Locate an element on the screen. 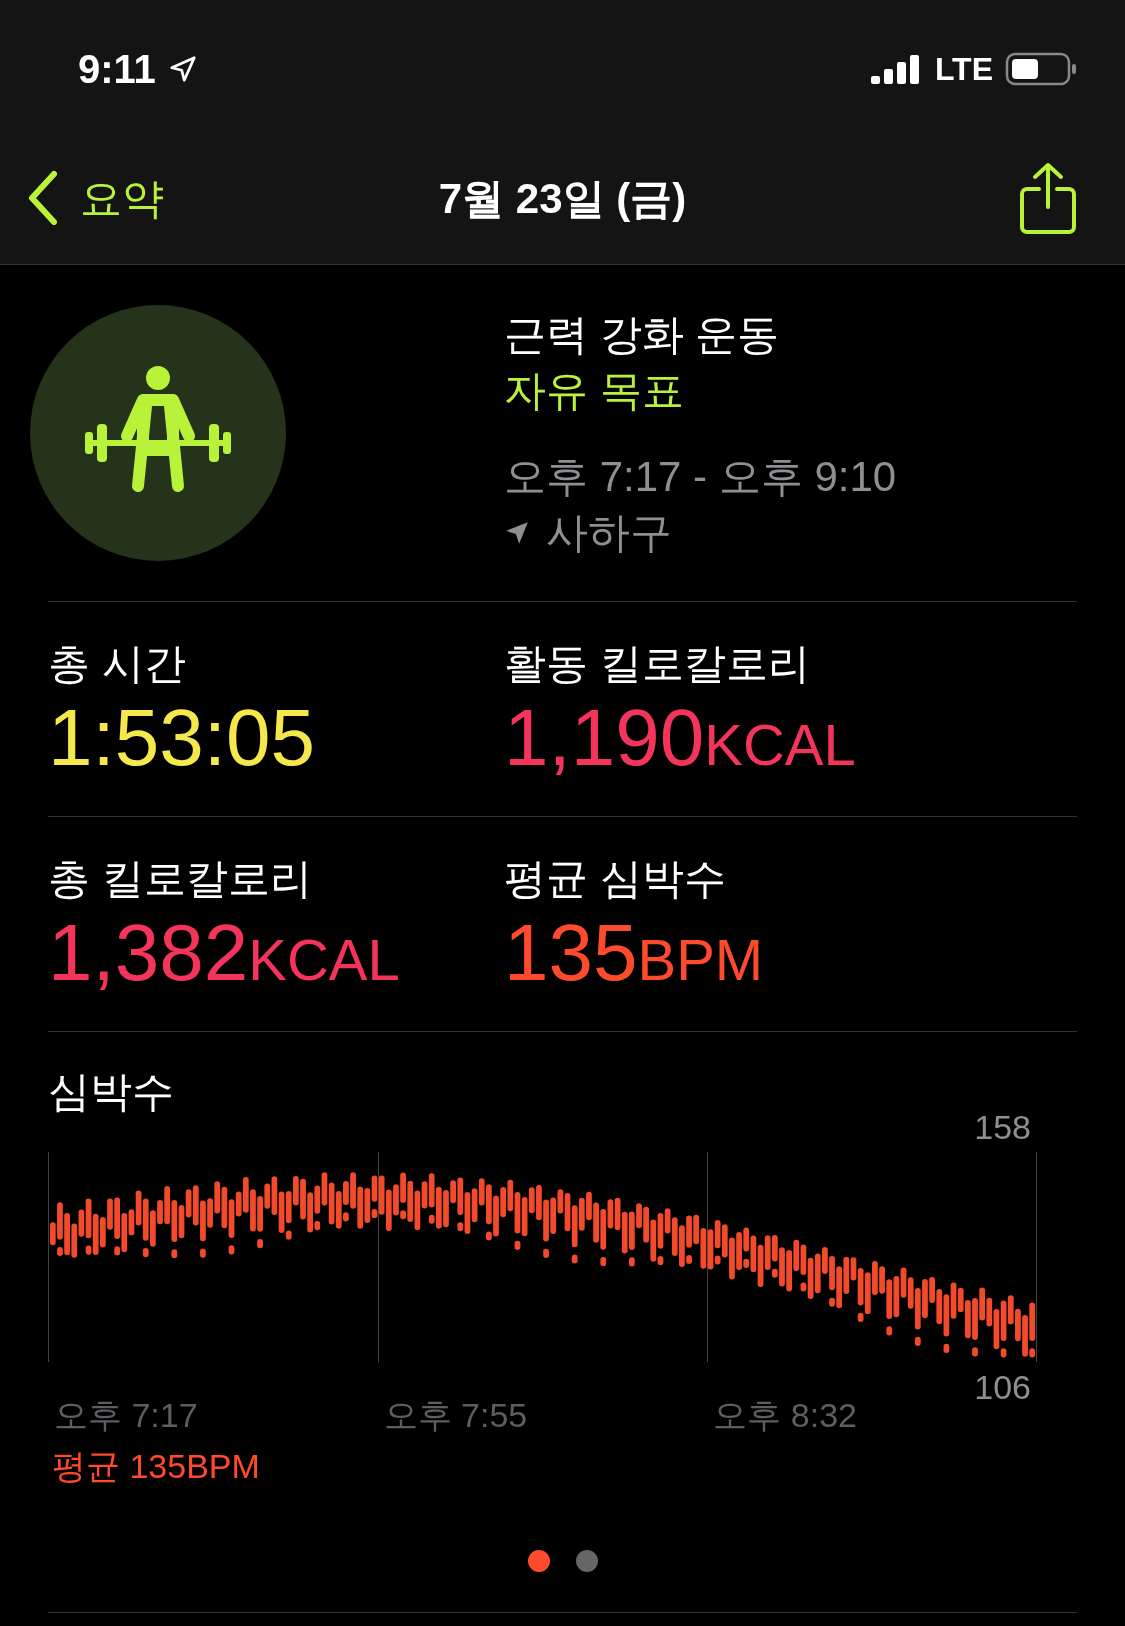  workout-time-range: 오후 7:17 - 오후 9:10 is located at coordinates (700, 477).